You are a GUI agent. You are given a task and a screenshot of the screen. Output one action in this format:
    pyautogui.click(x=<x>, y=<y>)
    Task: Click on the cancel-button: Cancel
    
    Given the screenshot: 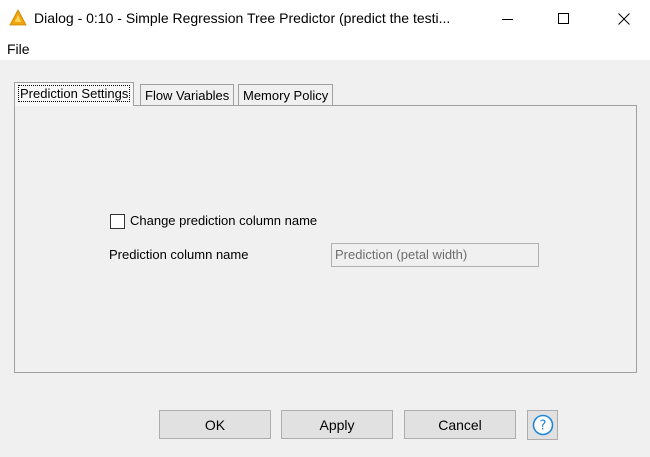 What is the action you would take?
    pyautogui.click(x=460, y=424)
    